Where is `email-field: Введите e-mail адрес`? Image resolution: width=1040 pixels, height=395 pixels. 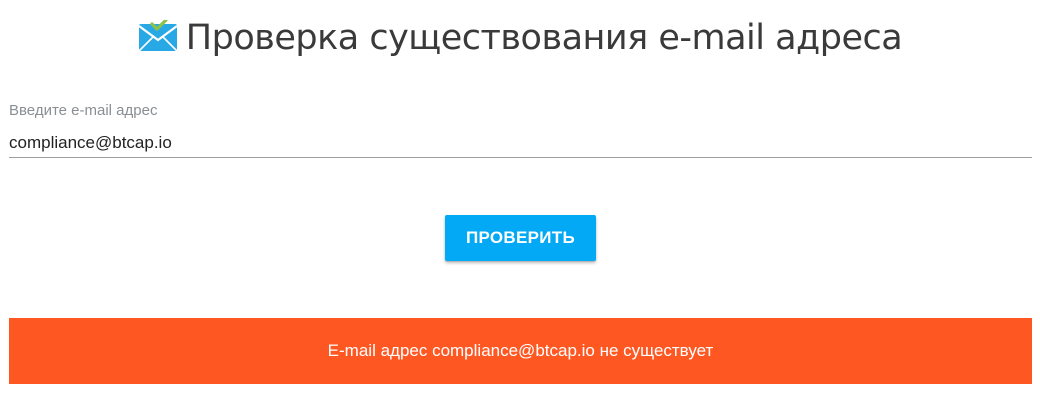
email-field: Введите e-mail адрес is located at coordinates (520, 130).